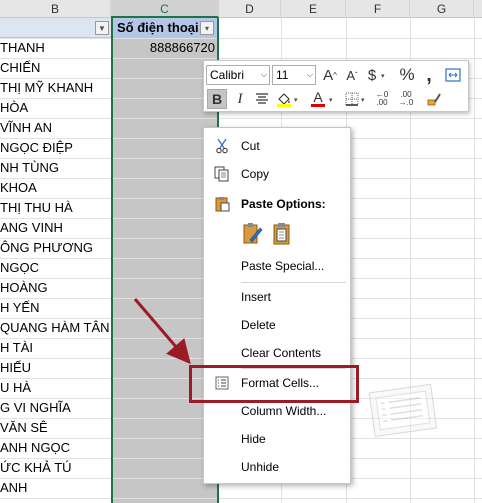 This screenshot has width=482, height=503. Describe the element at coordinates (55, 448) in the screenshot. I see `name-cell: ANH NGỌC` at that location.